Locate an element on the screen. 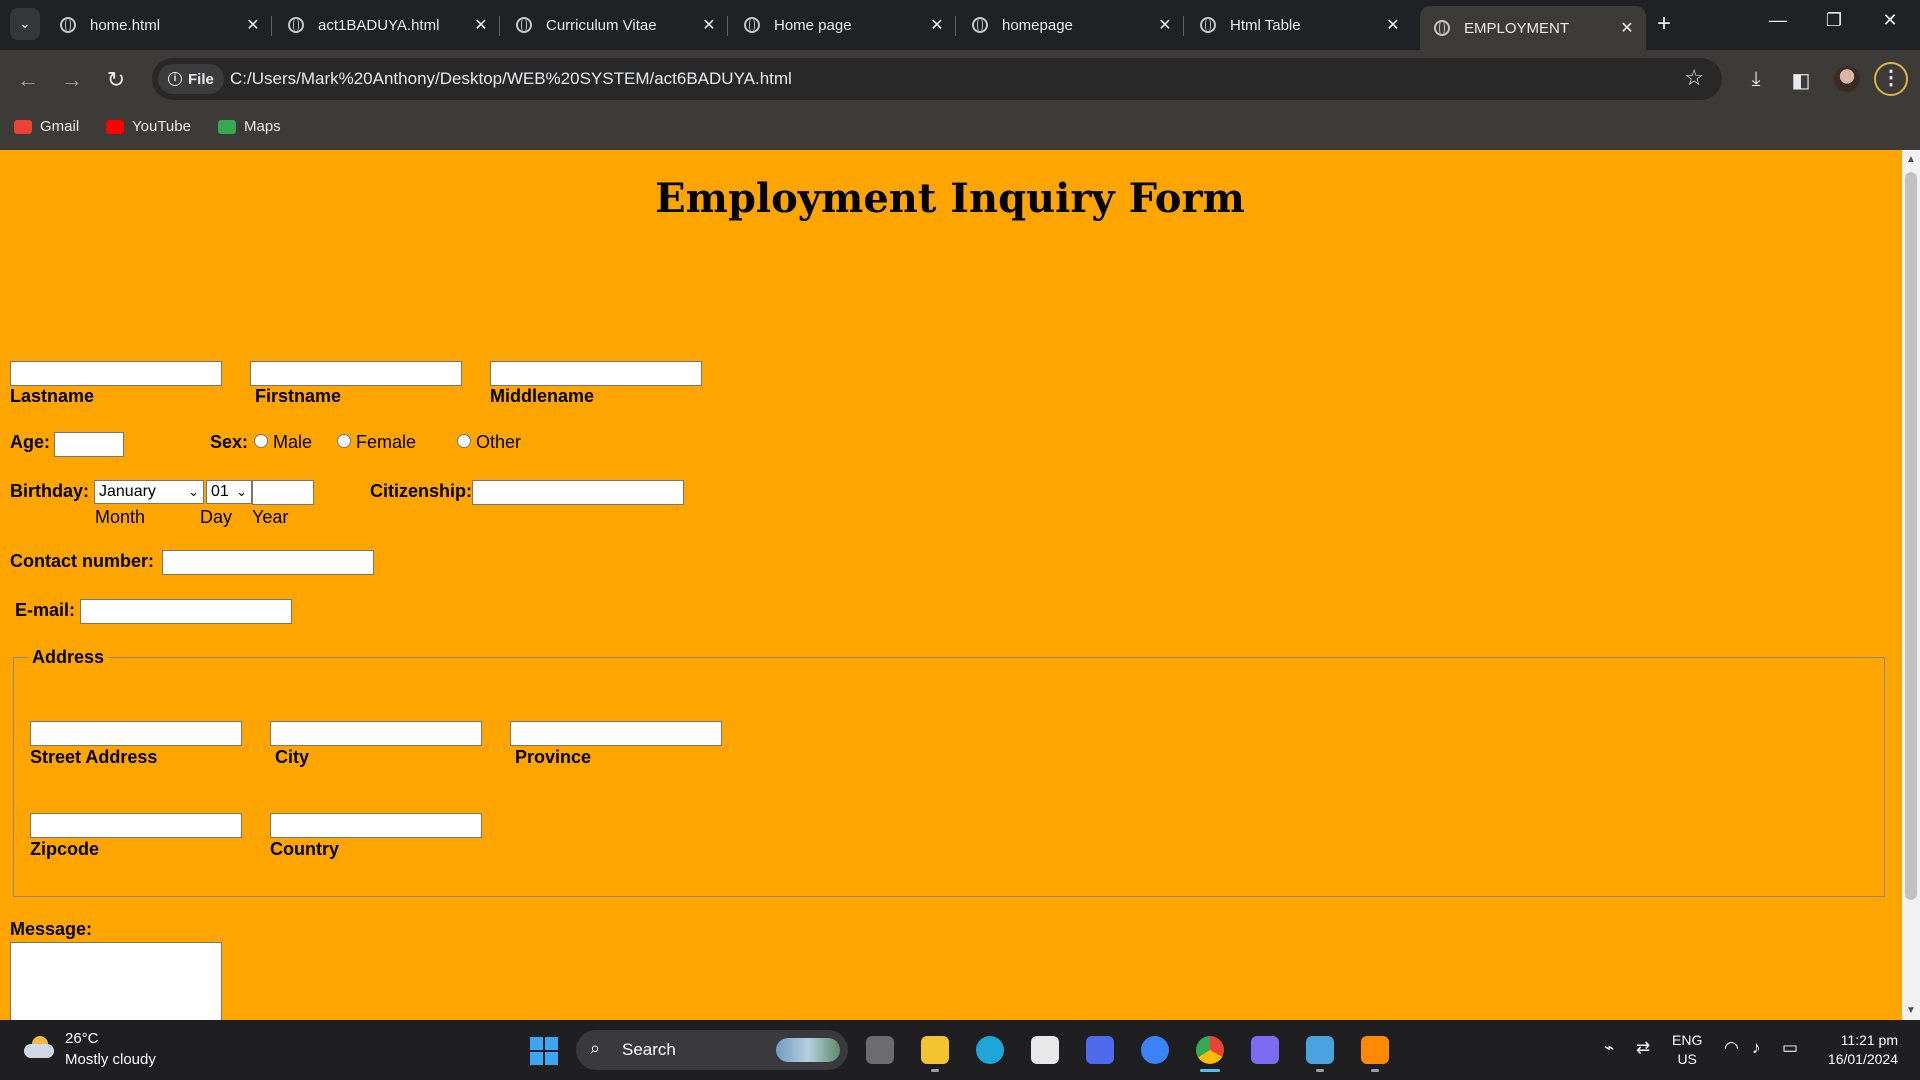 The height and width of the screenshot is (1080, 1920). gmail-icon is located at coordinates (23, 126).